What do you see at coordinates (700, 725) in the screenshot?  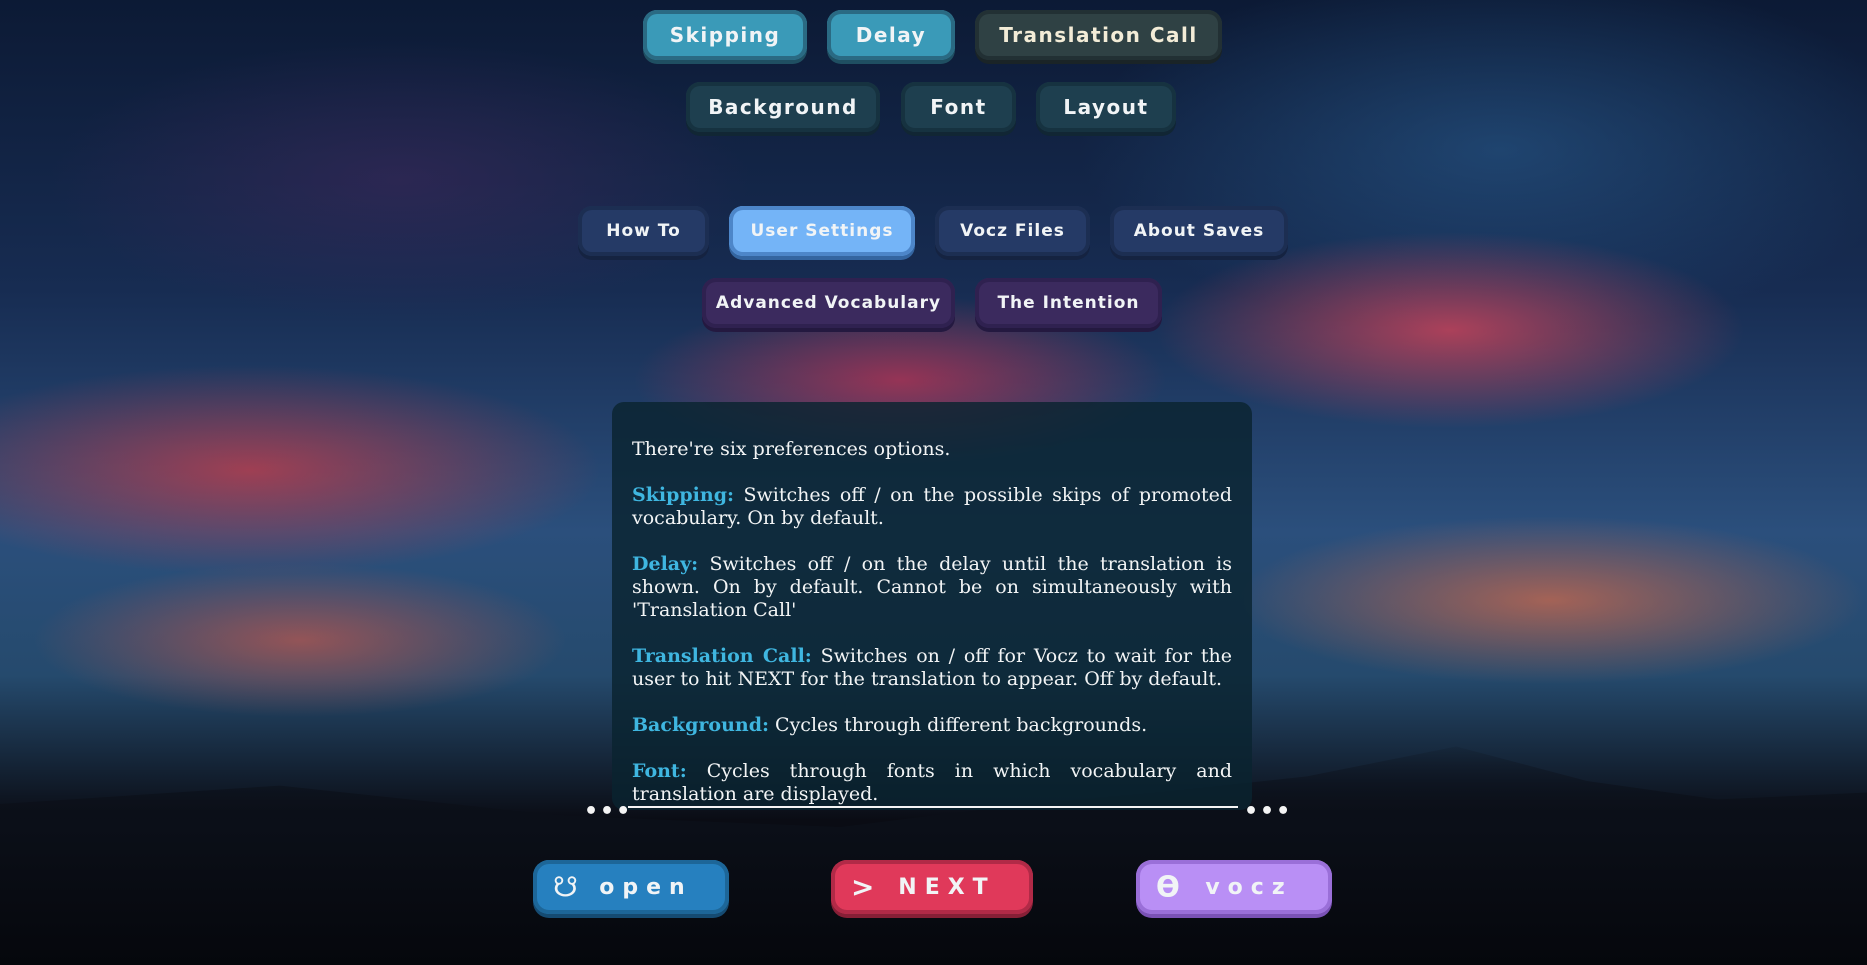 I see `keyword-label: Background:` at bounding box center [700, 725].